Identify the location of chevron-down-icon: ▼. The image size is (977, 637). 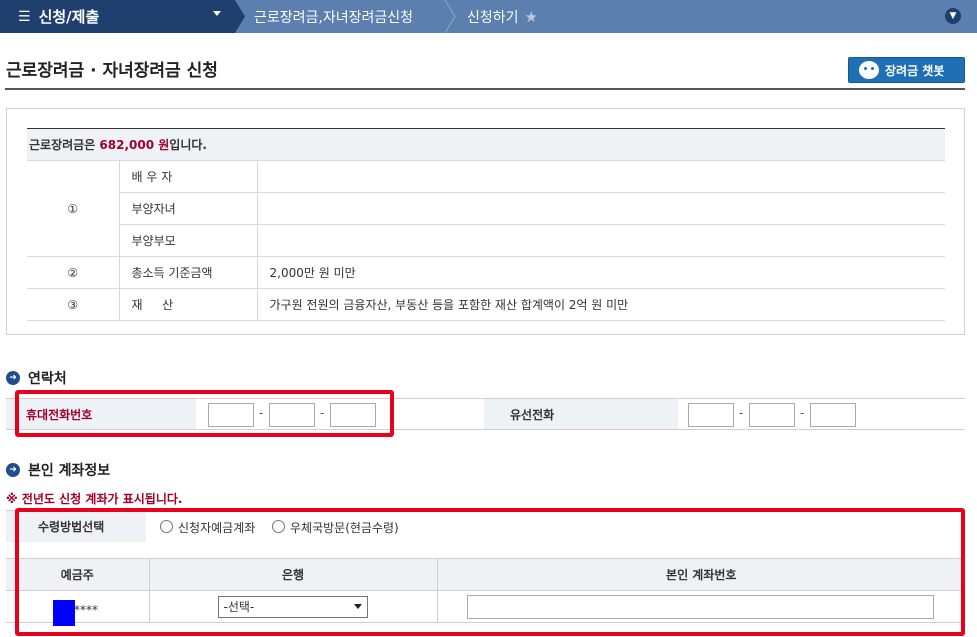
(953, 16).